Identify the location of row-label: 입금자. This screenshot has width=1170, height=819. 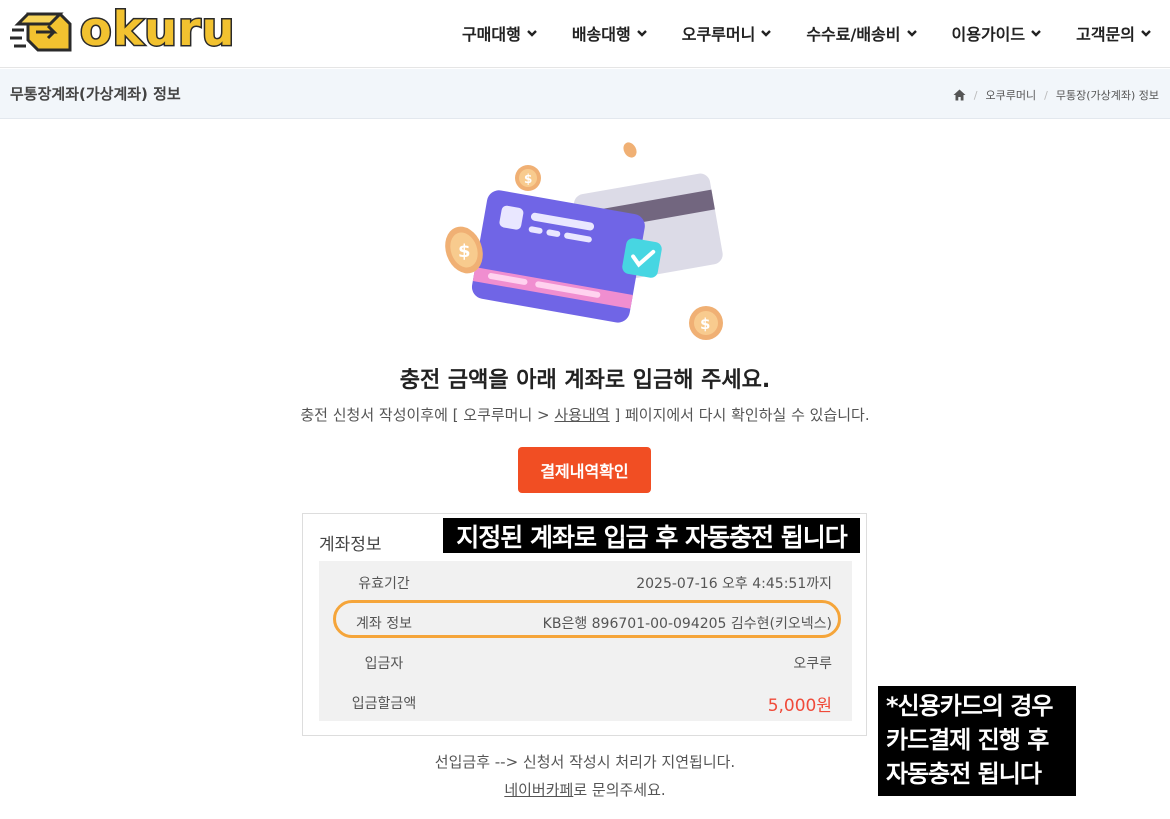
(384, 664).